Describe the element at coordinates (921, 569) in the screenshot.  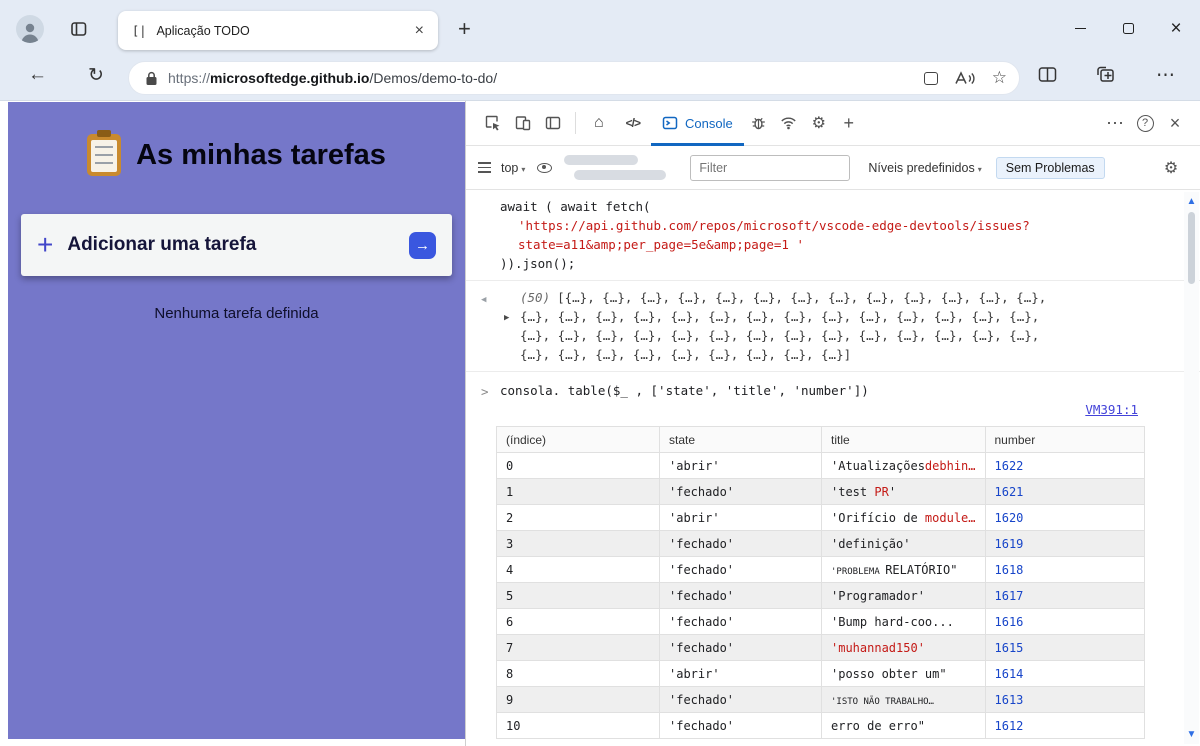
I see `title-segment: RELATÓRIO"` at that location.